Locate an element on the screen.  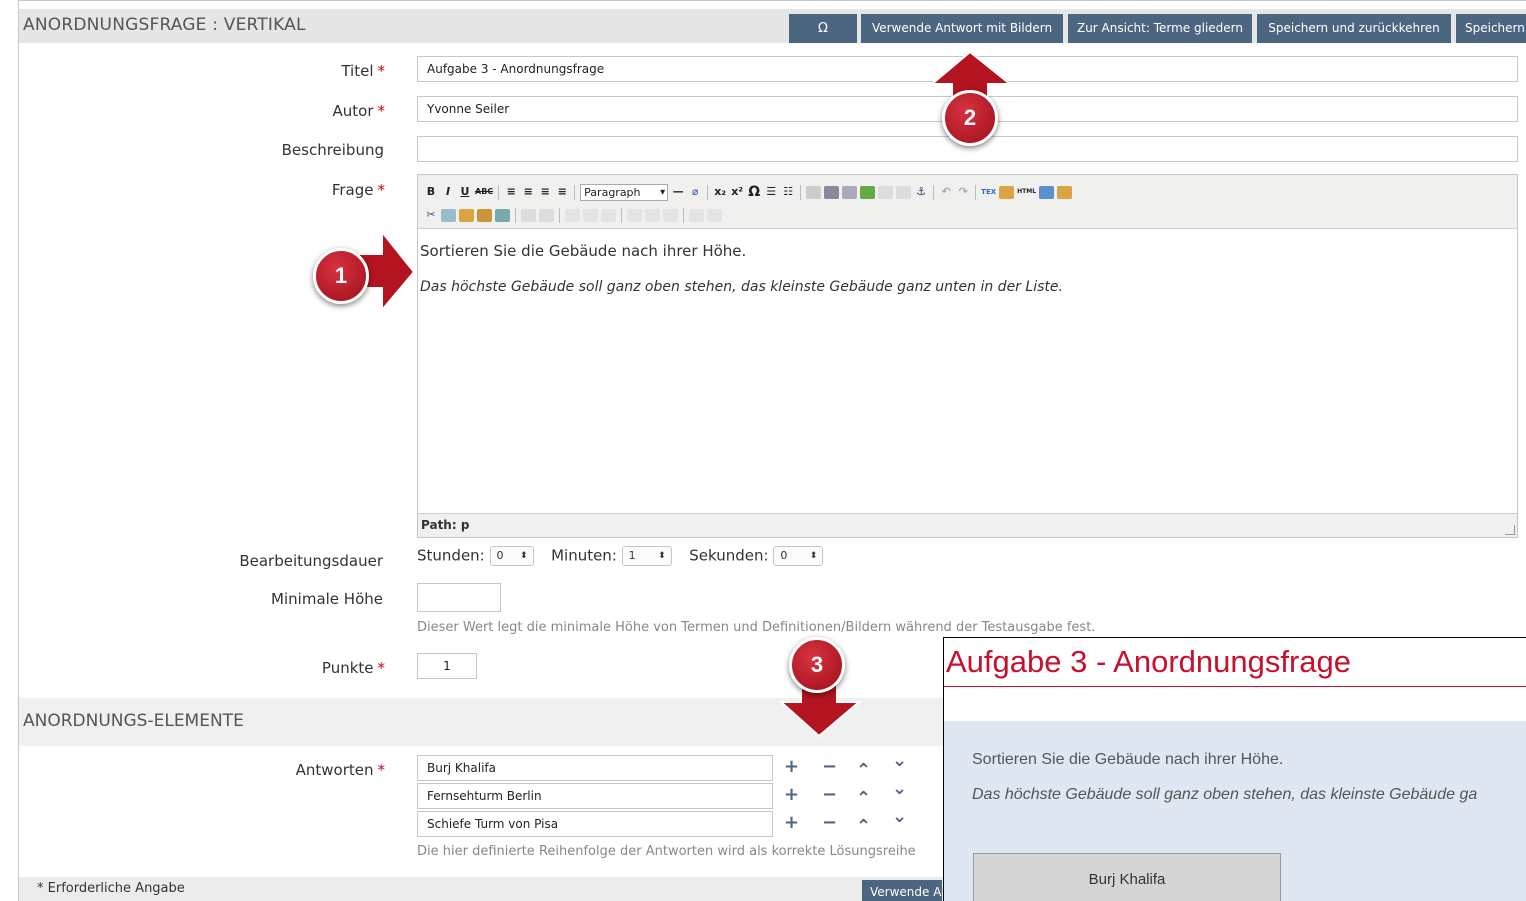
unlink-icon is located at coordinates (904, 192).